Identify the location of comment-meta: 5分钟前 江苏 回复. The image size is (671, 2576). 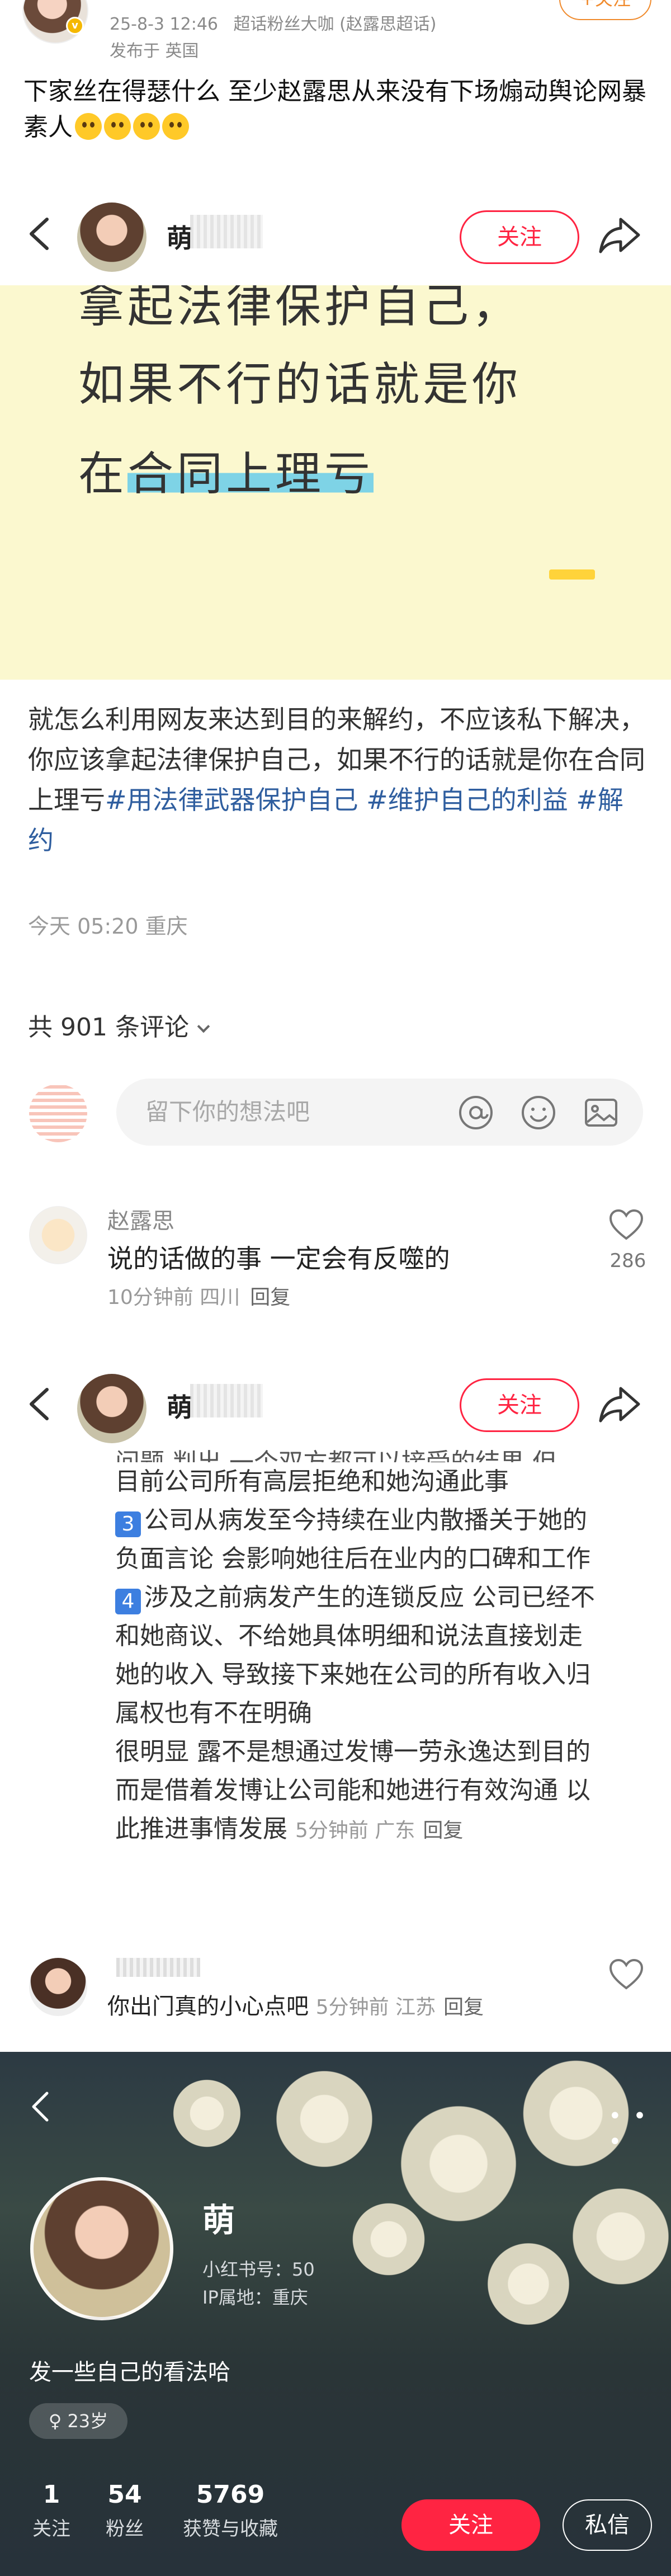
(400, 2007).